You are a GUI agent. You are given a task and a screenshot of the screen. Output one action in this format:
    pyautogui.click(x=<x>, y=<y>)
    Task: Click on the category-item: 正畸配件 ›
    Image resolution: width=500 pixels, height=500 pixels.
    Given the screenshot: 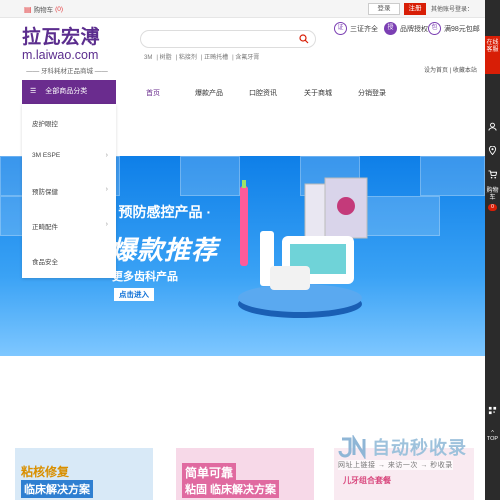 What is the action you would take?
    pyautogui.click(x=70, y=226)
    